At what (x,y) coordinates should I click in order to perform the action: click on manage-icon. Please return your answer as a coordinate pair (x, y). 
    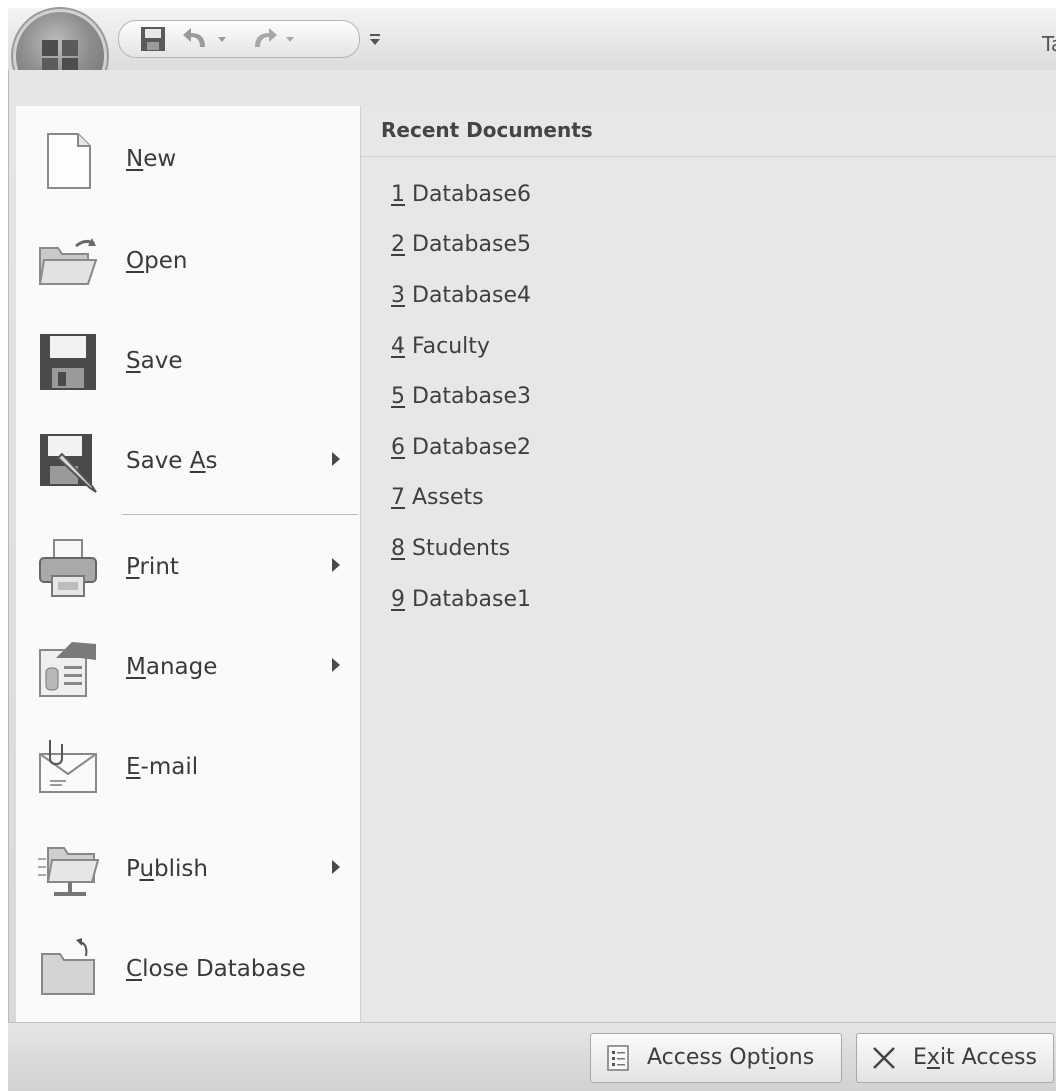
    Looking at the image, I should click on (68, 668).